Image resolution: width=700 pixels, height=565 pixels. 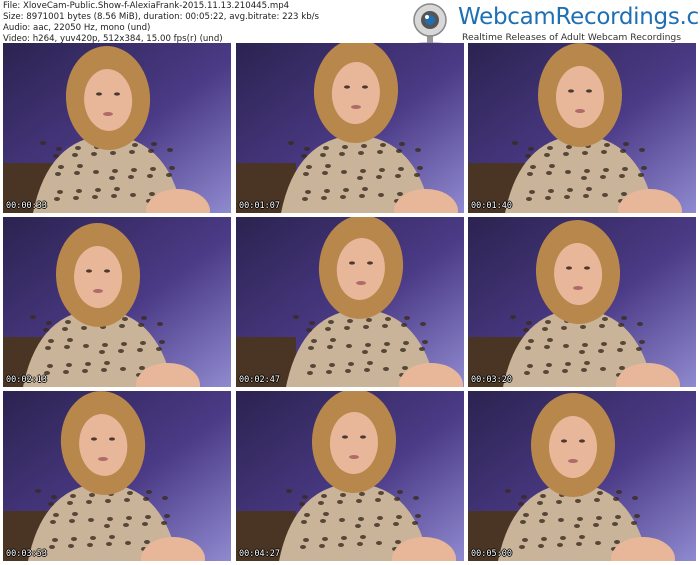 I want to click on thumbnail: 00:04:27, so click(x=350, y=476).